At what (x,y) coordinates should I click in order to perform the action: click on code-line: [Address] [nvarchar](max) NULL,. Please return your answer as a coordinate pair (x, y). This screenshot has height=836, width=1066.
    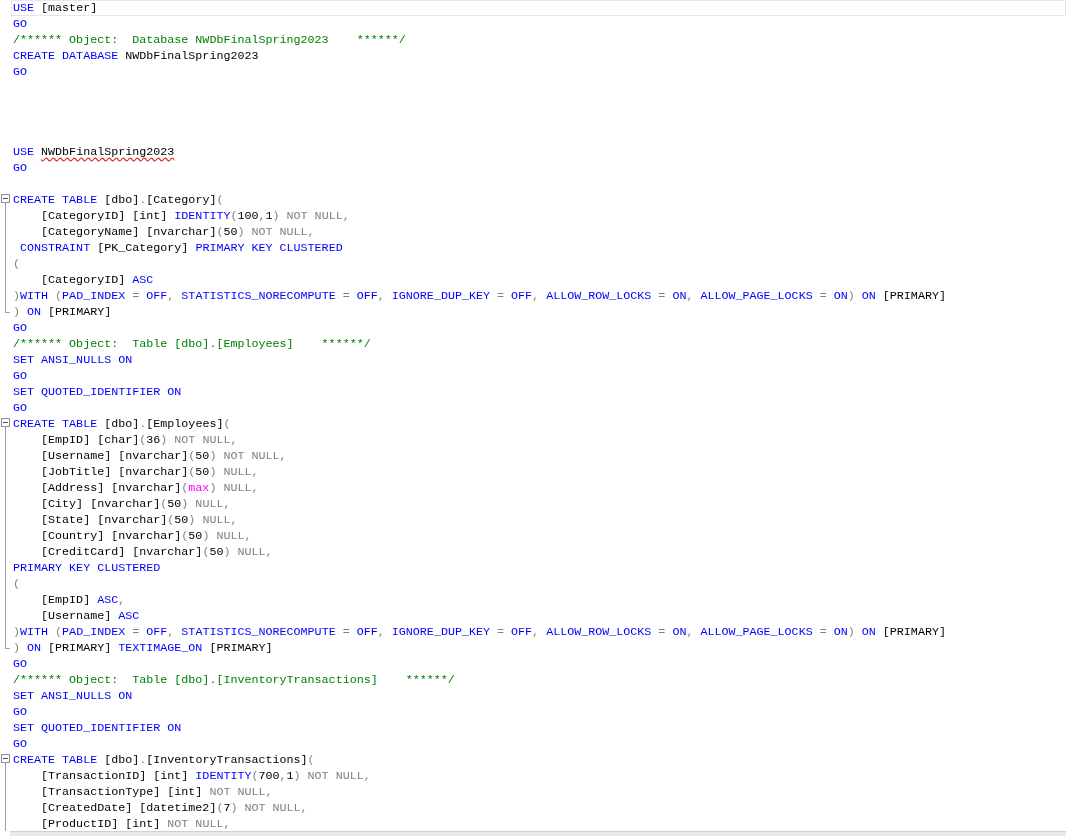
    Looking at the image, I should click on (150, 488).